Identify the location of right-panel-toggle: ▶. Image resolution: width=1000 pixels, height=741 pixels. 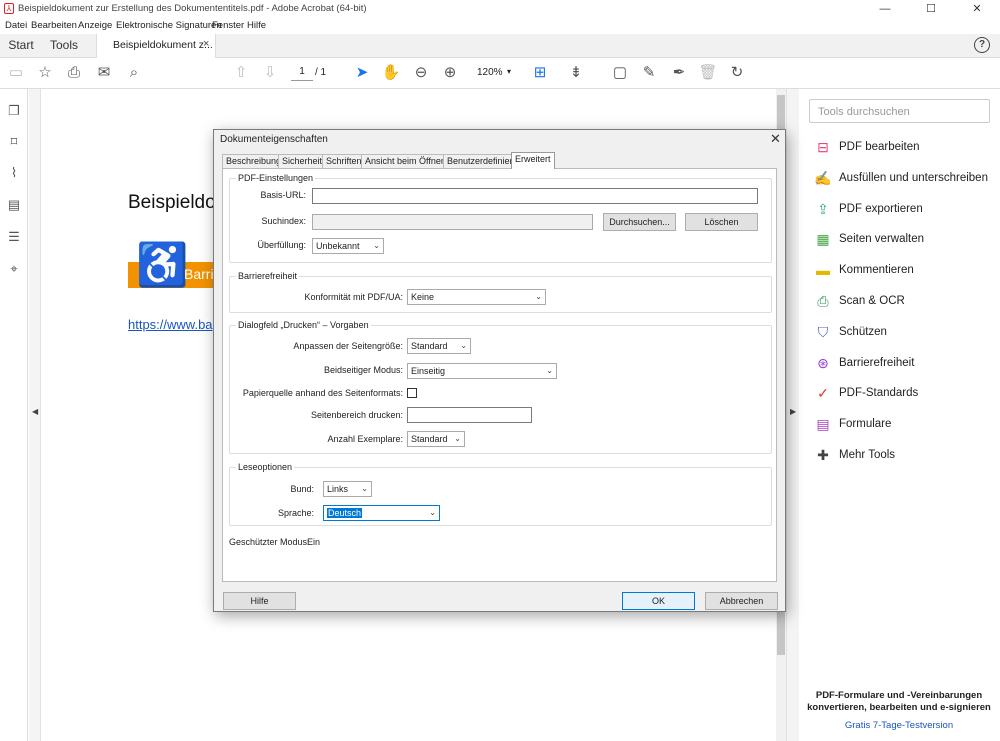
(792, 415).